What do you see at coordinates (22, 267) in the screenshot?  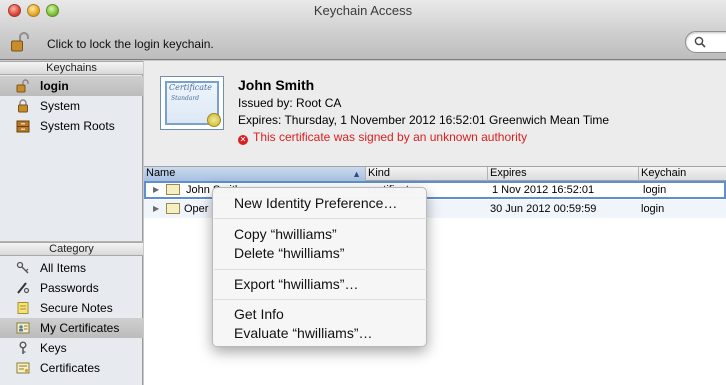 I see `keys-icon` at bounding box center [22, 267].